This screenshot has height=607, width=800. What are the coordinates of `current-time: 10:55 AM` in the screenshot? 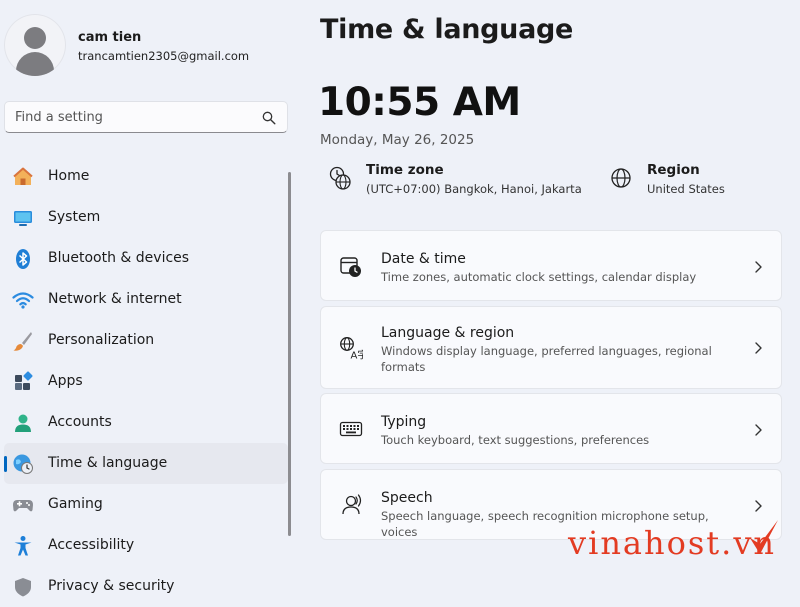 It's located at (419, 102).